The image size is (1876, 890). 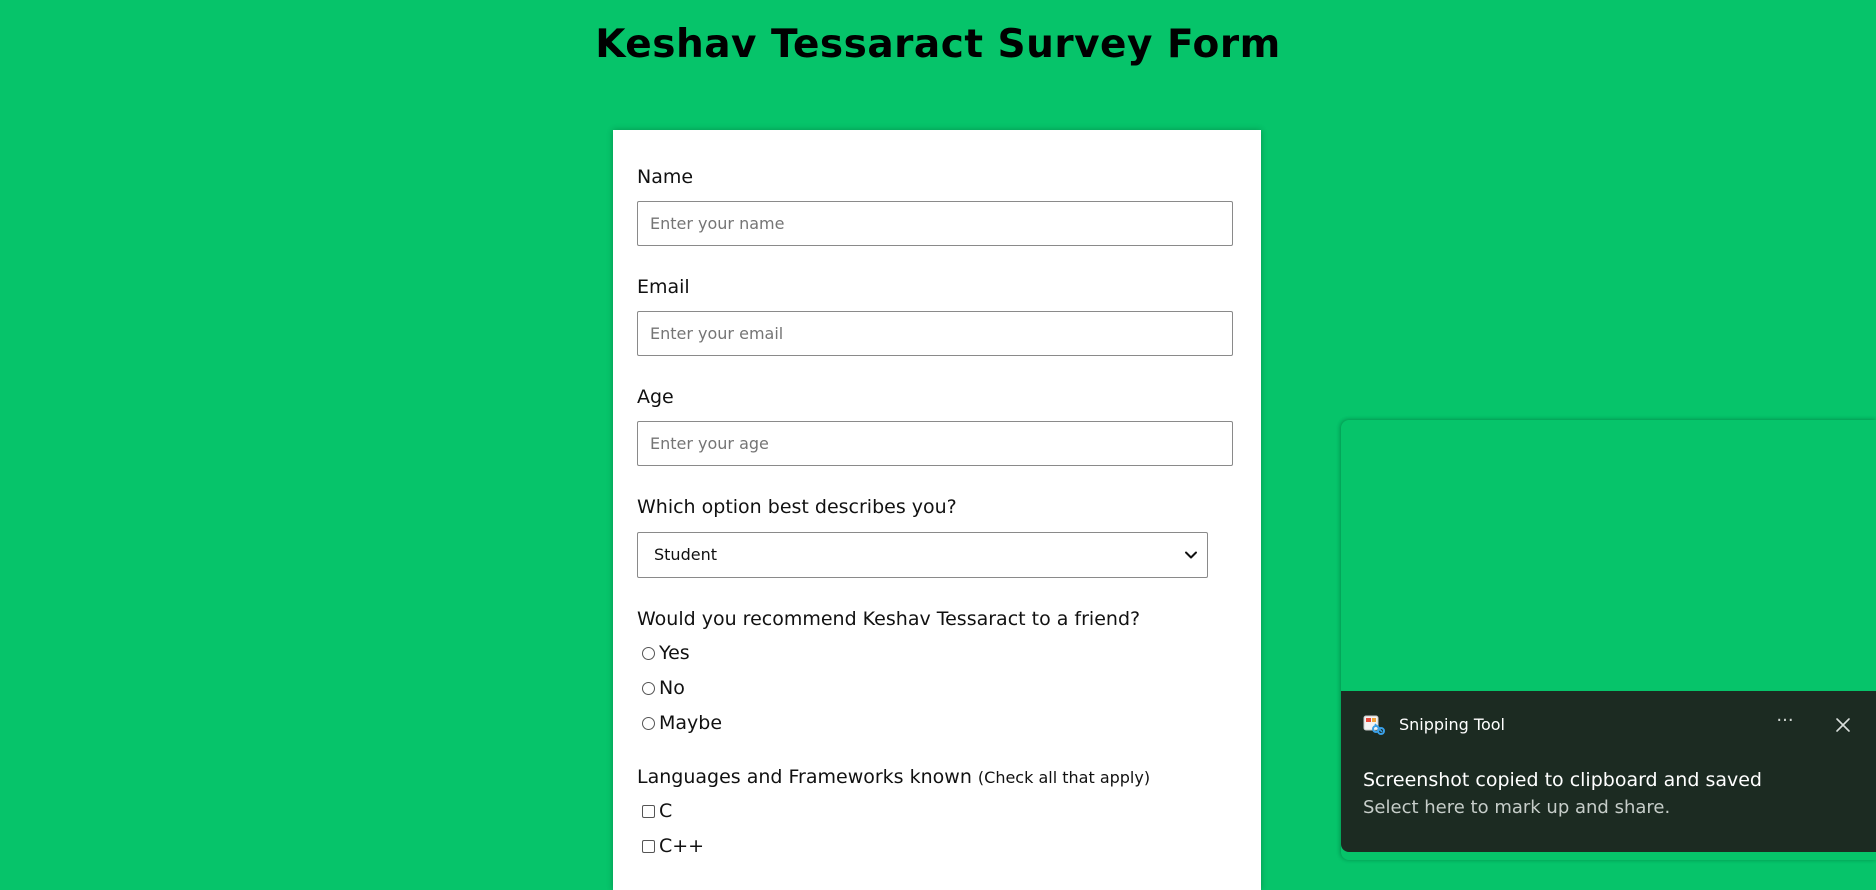 What do you see at coordinates (674, 653) in the screenshot?
I see `radio-label: Yes` at bounding box center [674, 653].